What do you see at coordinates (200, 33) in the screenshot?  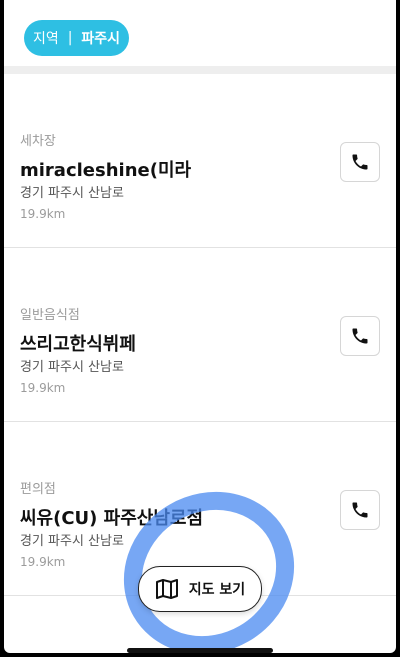 I see `header: 지역 | 파주시` at bounding box center [200, 33].